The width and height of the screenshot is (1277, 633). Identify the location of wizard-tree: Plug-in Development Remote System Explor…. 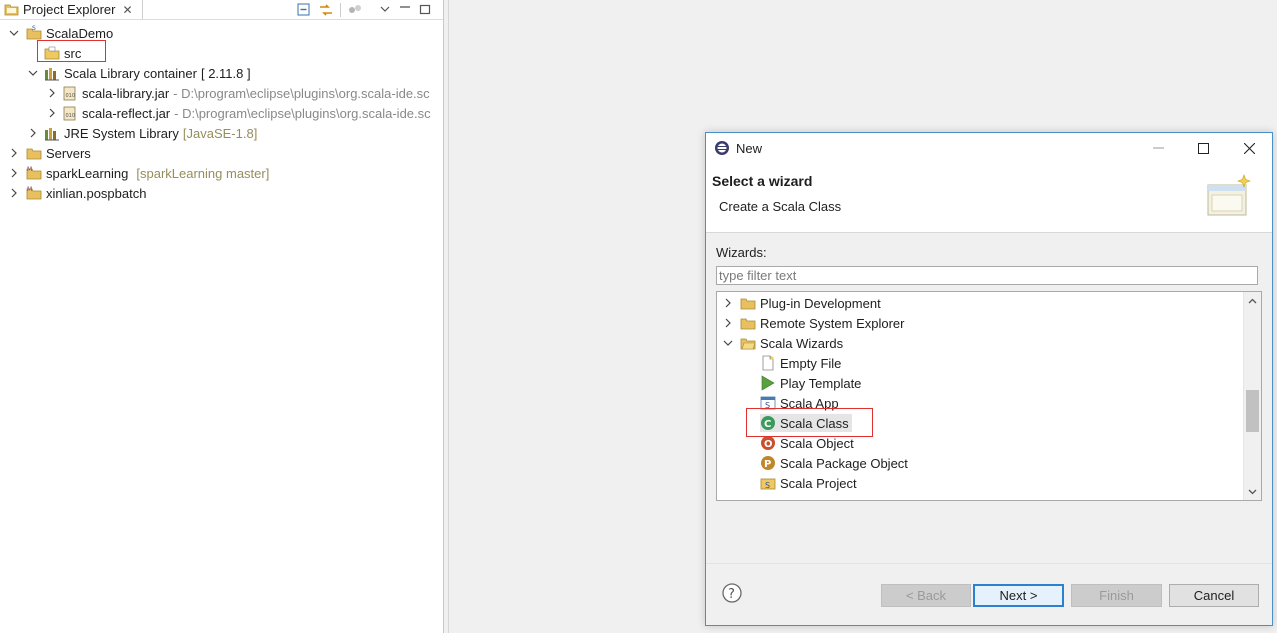
(989, 396).